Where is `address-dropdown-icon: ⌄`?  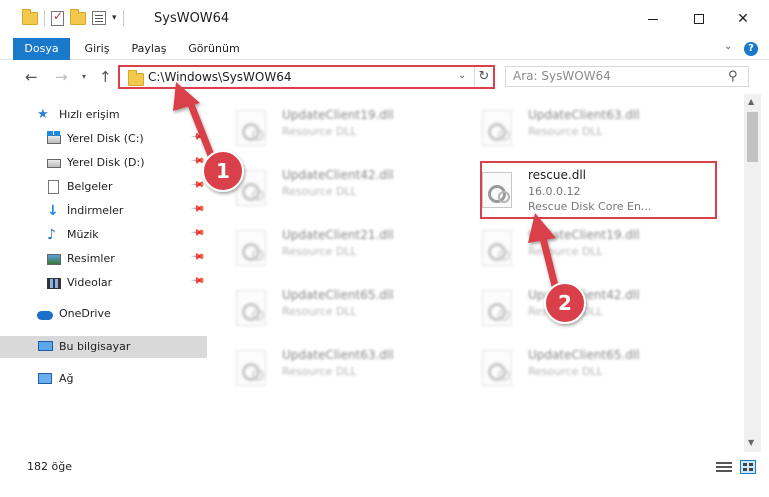
address-dropdown-icon: ⌄ is located at coordinates (462, 75).